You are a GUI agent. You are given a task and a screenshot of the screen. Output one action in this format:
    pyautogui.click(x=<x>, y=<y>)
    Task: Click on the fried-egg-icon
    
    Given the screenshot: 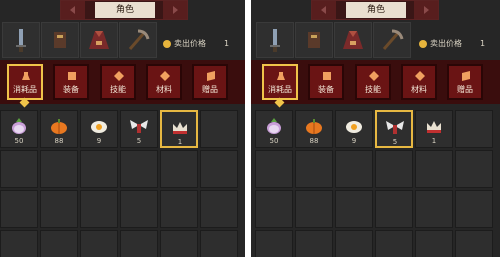 What is the action you would take?
    pyautogui.click(x=354, y=128)
    